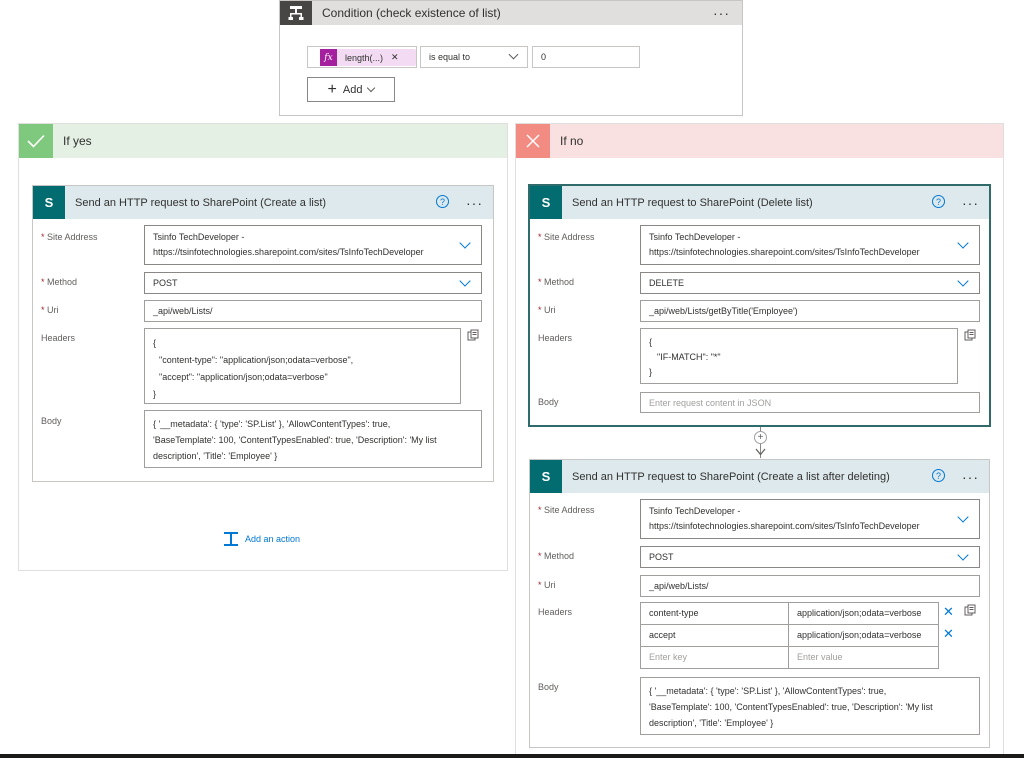 This screenshot has height=758, width=1024. I want to click on header-key-input: accept, so click(714, 635).